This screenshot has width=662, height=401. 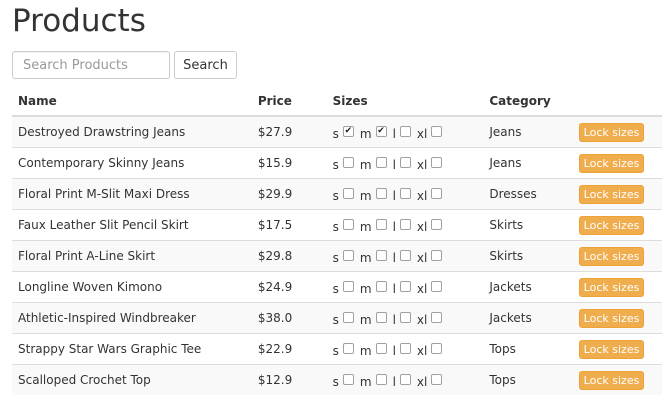 What do you see at coordinates (289, 225) in the screenshot?
I see `product-price: $17.5` at bounding box center [289, 225].